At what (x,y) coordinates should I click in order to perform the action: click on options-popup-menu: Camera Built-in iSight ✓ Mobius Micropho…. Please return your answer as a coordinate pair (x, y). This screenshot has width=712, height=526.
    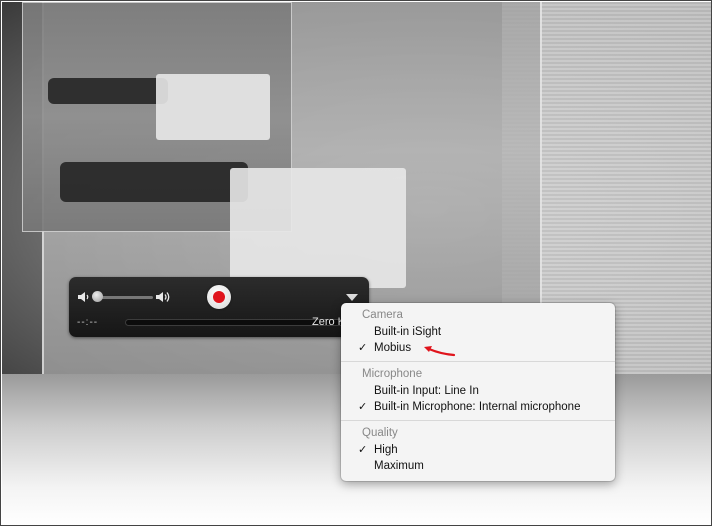
    Looking at the image, I should click on (478, 392).